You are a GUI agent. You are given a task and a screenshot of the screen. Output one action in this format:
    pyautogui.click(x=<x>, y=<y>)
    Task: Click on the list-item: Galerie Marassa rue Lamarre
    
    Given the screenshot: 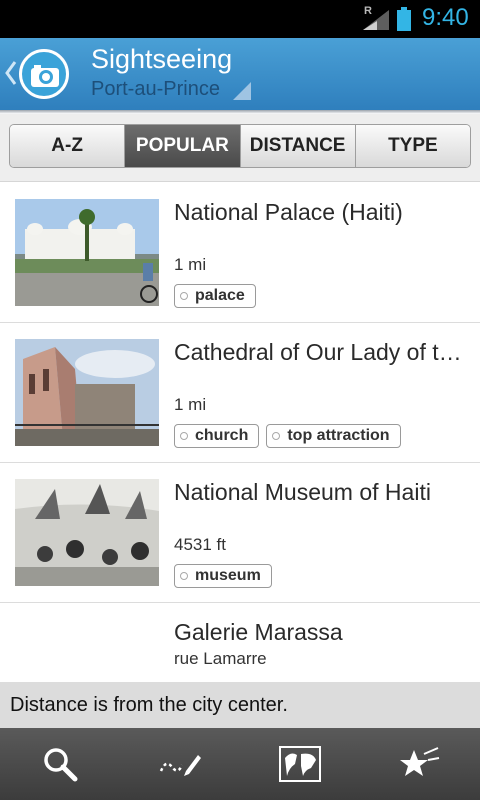 What is the action you would take?
    pyautogui.click(x=240, y=642)
    